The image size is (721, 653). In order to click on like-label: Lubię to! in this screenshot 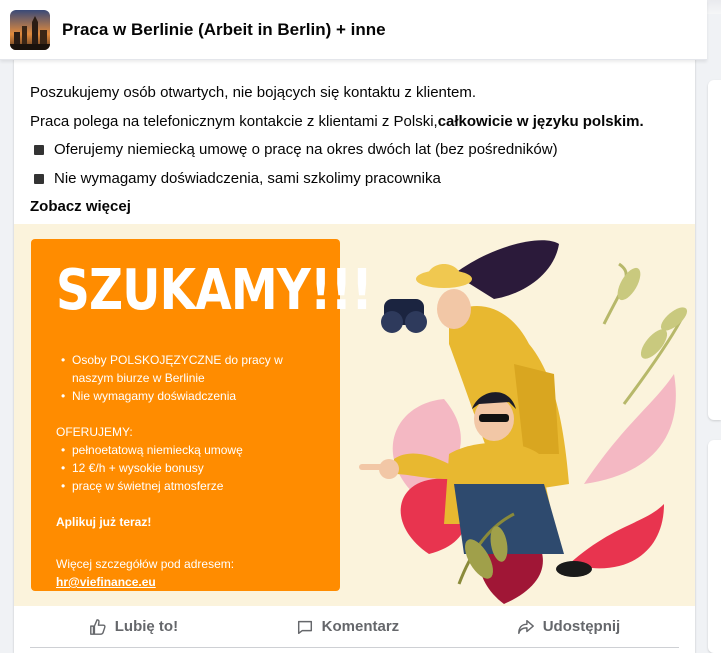, I will do `click(146, 626)`.